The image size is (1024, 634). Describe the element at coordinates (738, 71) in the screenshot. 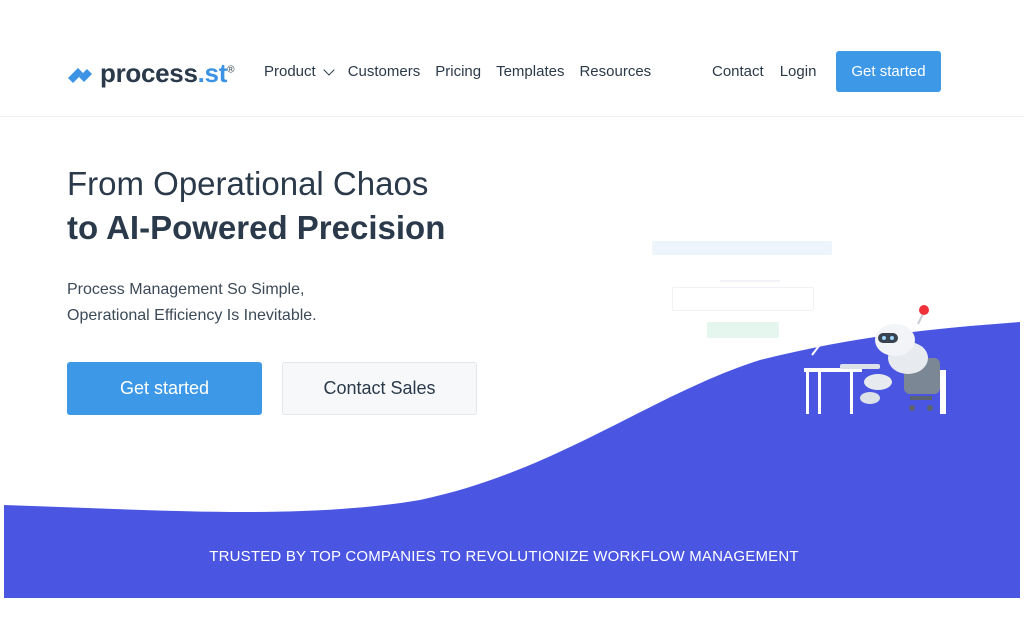

I see `contact-link: Contact` at that location.